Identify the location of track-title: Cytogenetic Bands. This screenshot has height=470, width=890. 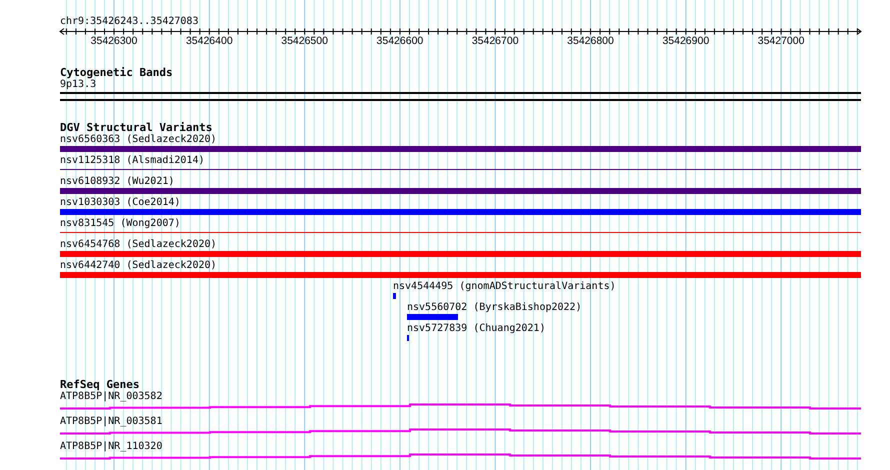
(116, 72).